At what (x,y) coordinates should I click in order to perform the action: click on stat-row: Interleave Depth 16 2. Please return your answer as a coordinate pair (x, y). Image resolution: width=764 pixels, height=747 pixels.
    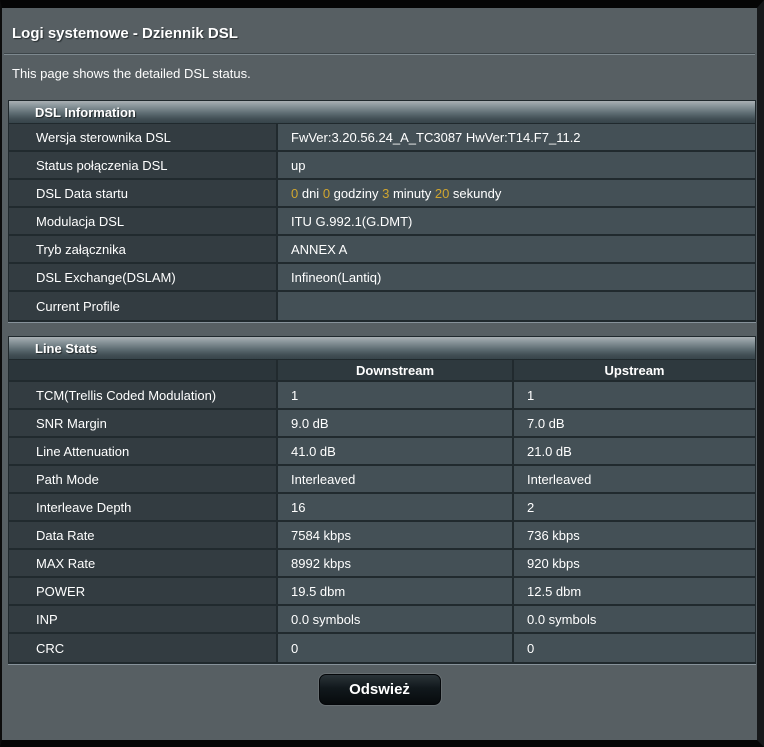
    Looking at the image, I should click on (382, 508).